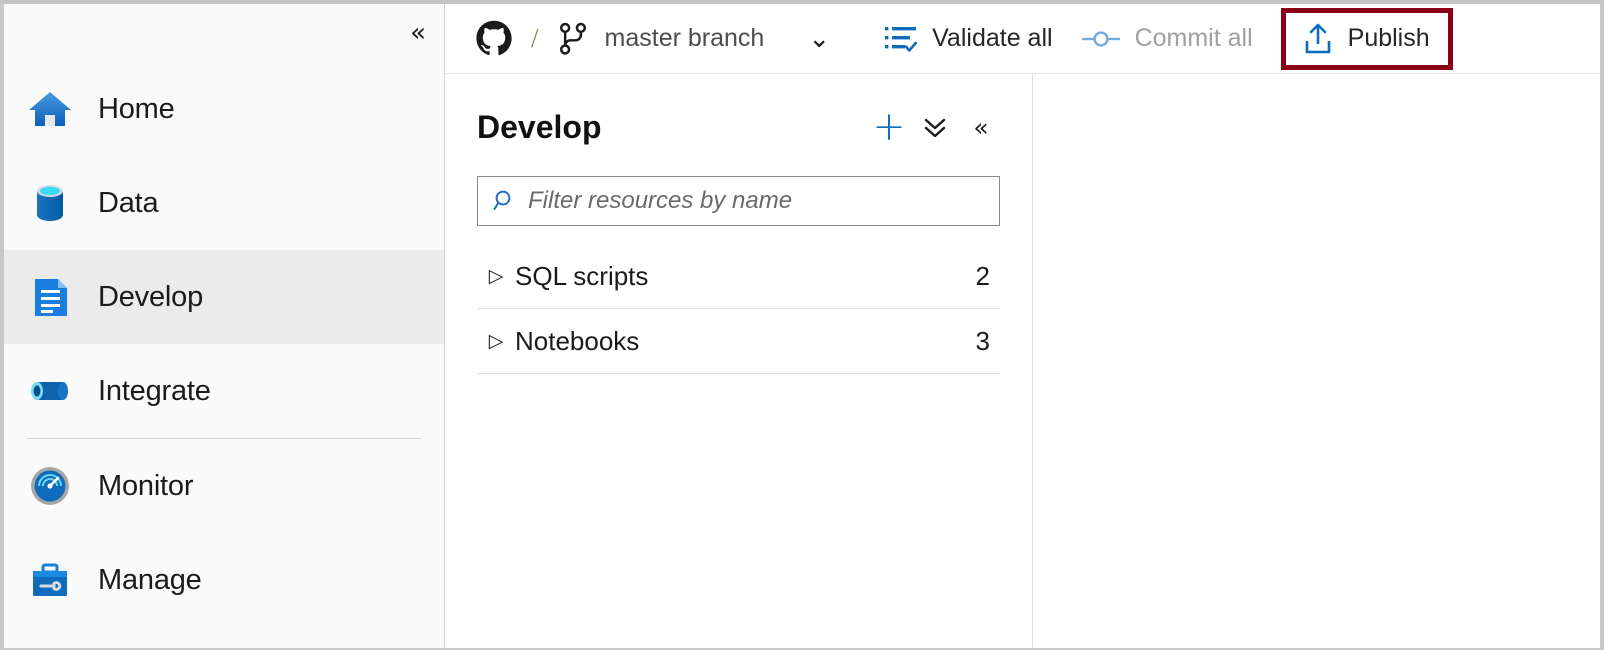  I want to click on sidebar-collapse-row: «, so click(224, 33).